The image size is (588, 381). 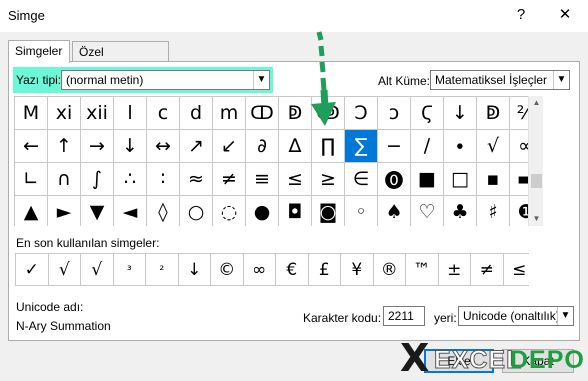 I want to click on symbol-cell: ≠, so click(x=229, y=179).